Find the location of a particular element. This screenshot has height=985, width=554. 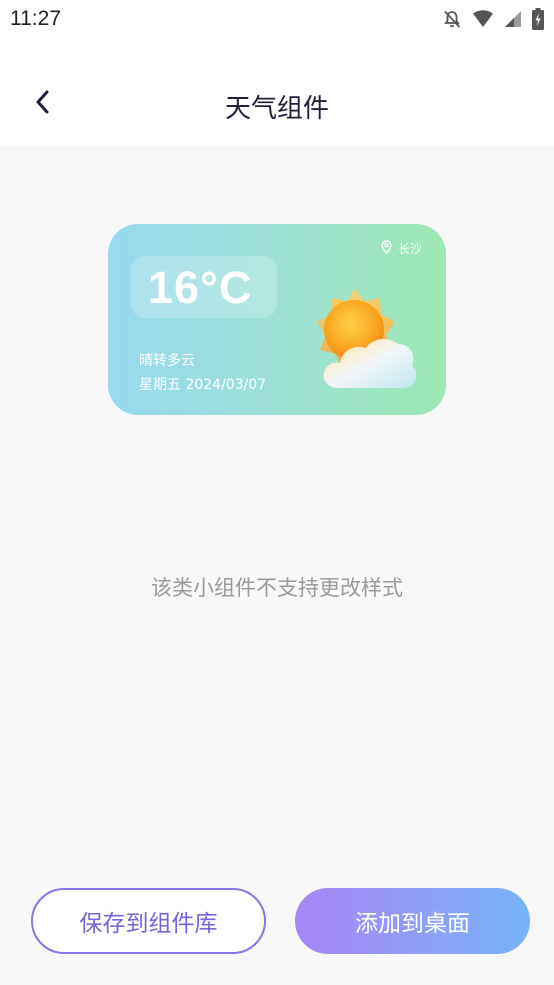

status-bar: 11:27 is located at coordinates (277, 20).